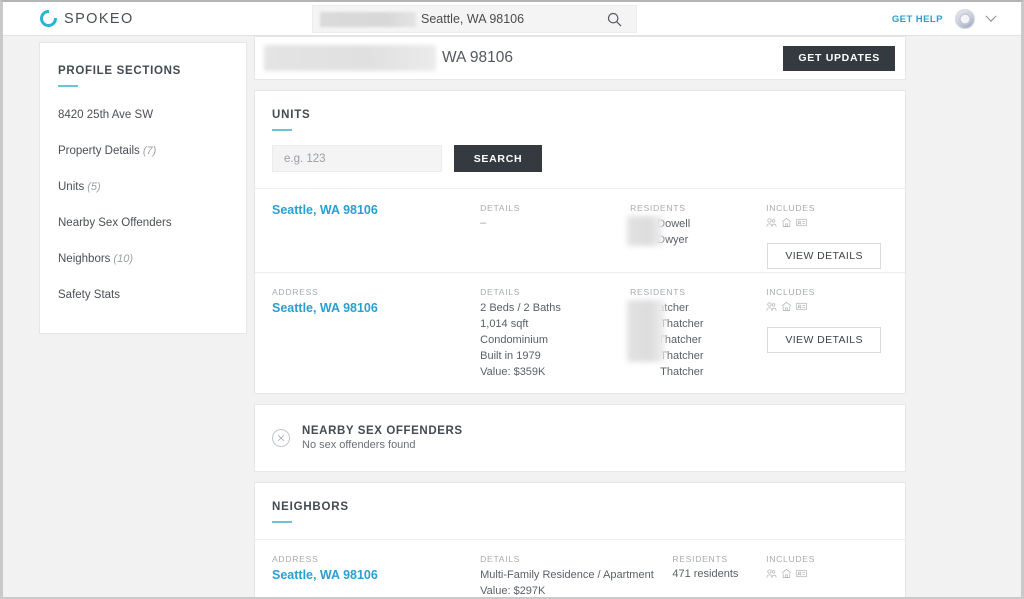  I want to click on detail-line: 1,014 sqft, so click(504, 323).